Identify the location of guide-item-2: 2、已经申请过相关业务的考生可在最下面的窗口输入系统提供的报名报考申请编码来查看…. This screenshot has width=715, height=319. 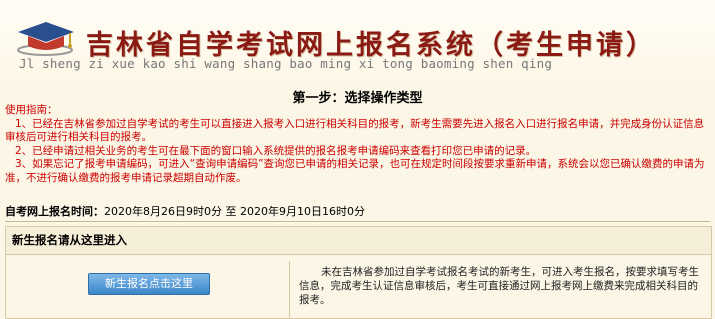
(276, 150).